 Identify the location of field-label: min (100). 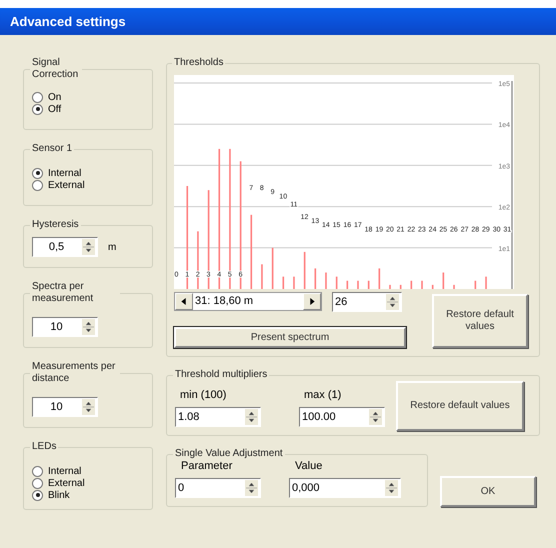
(203, 395).